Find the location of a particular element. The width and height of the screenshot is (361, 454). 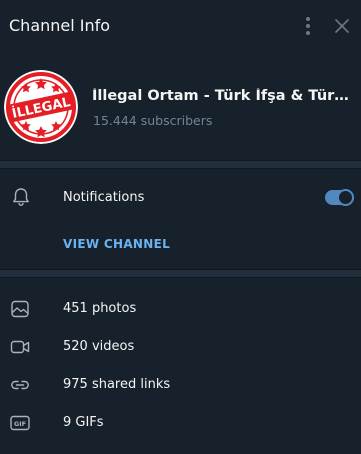

channel-name: İllegal Ortam - Türk İfşa & Türkçe İfşa is located at coordinates (223, 96).